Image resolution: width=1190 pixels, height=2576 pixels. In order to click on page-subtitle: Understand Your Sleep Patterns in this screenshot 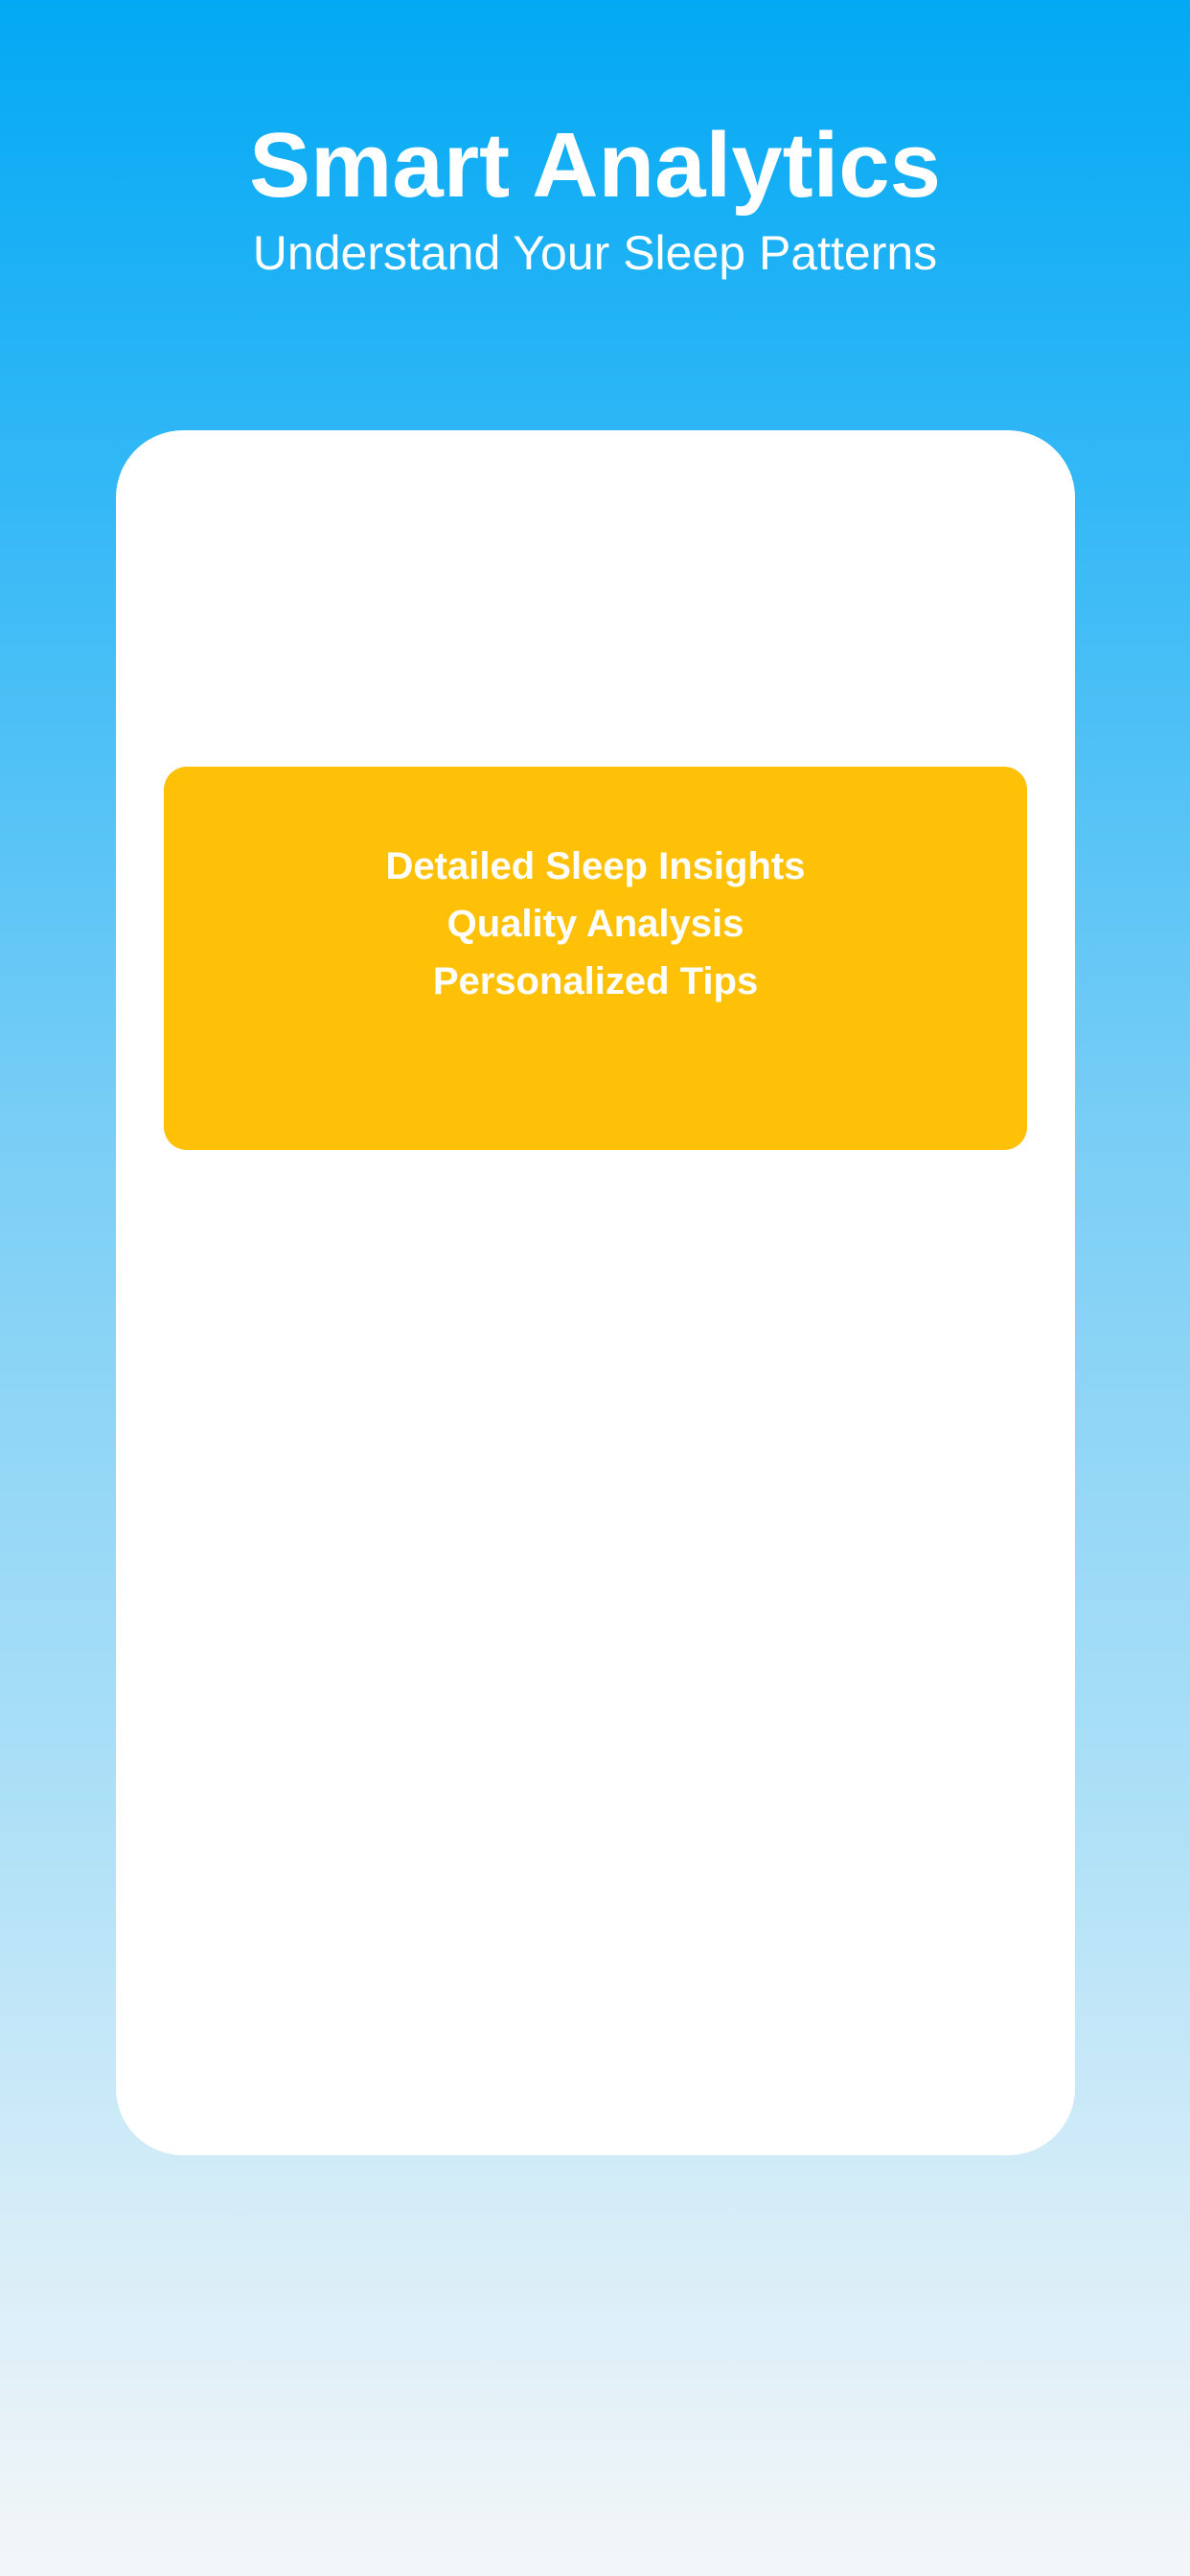, I will do `click(595, 253)`.